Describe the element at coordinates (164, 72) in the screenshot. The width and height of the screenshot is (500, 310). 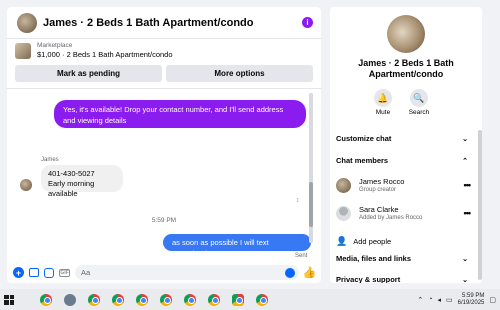
I see `listing-actions: Mark as pending More options` at that location.